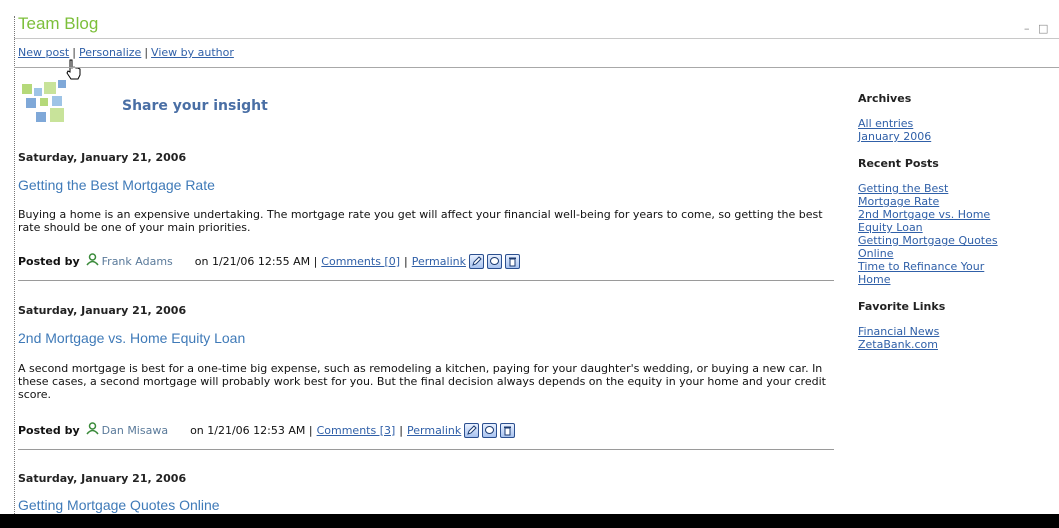  What do you see at coordinates (119, 505) in the screenshot?
I see `post-title-link: Getting Mortgage Quotes Online` at bounding box center [119, 505].